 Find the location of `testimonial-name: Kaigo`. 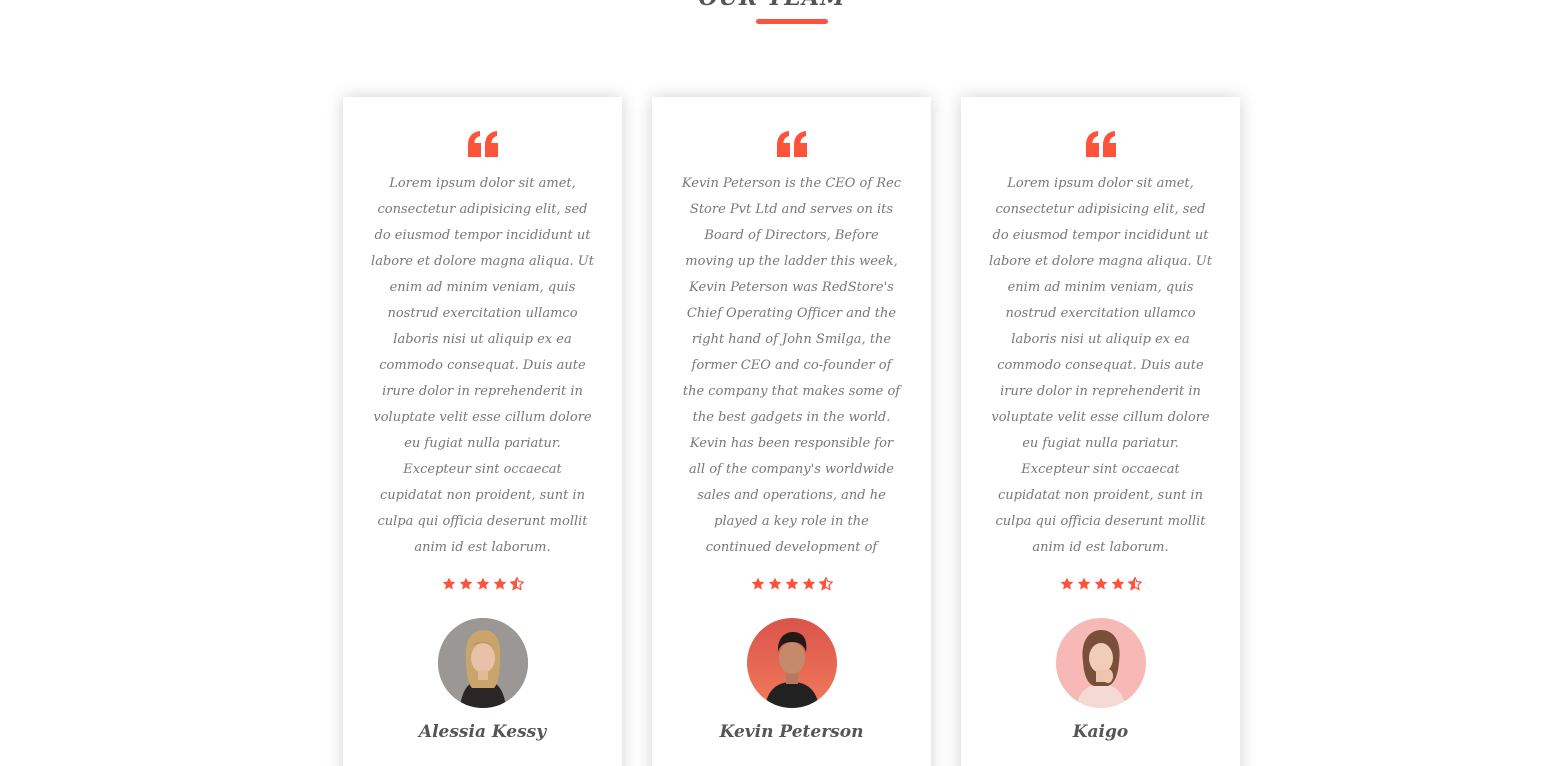

testimonial-name: Kaigo is located at coordinates (1100, 732).